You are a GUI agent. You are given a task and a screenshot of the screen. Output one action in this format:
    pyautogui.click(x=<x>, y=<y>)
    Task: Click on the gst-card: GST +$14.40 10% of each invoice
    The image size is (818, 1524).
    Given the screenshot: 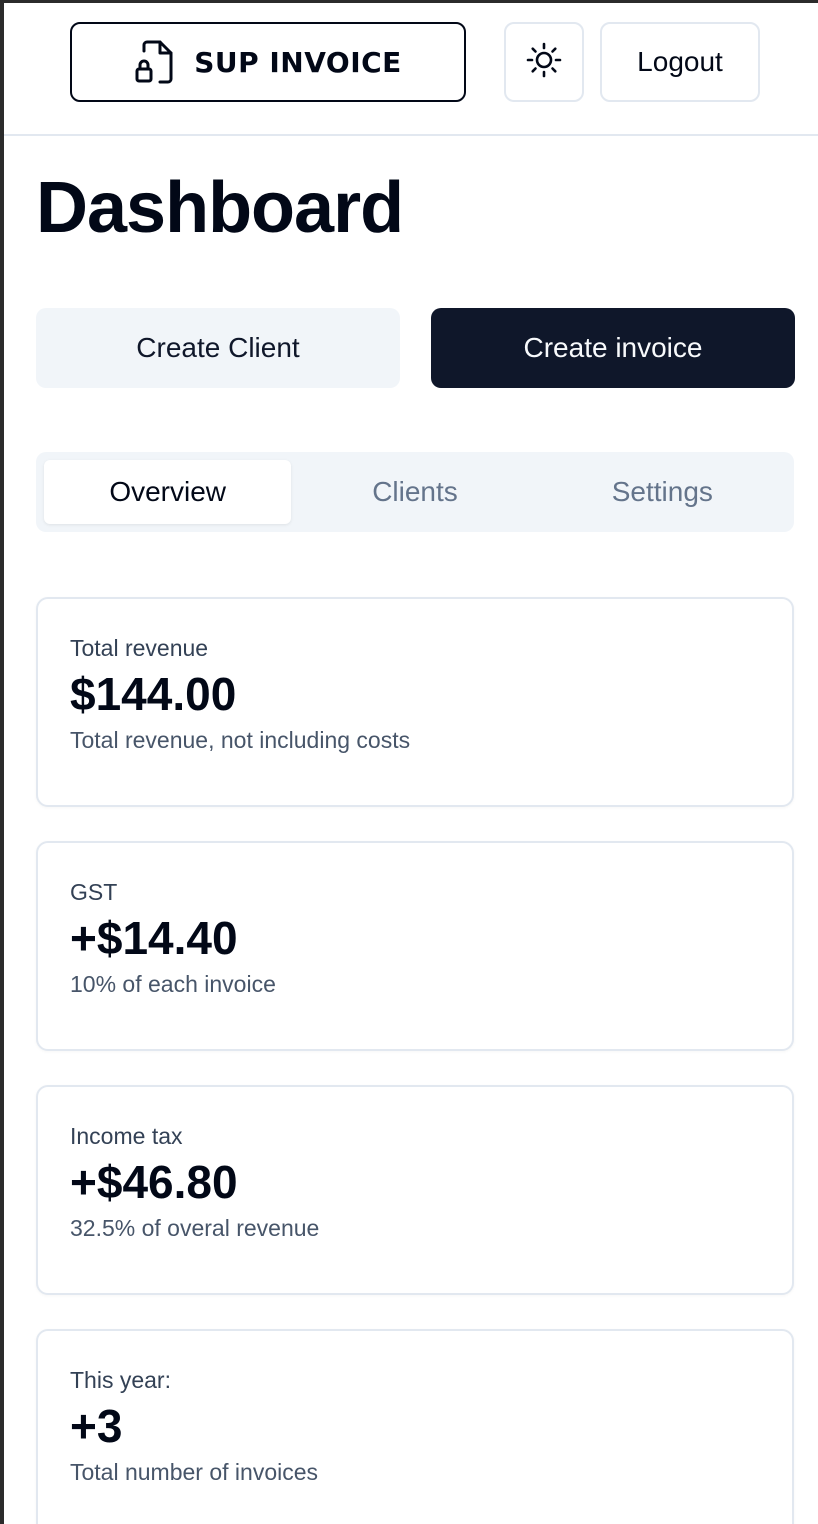 What is the action you would take?
    pyautogui.click(x=415, y=946)
    